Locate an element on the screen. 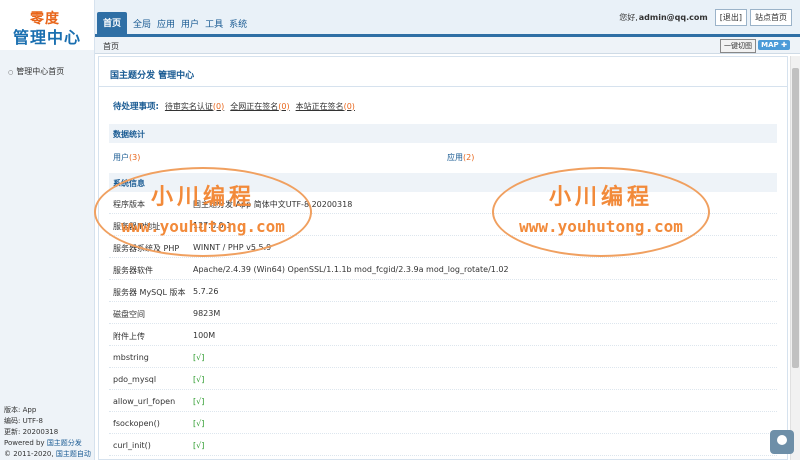 The image size is (800, 460). logo-bottom-text: 管理中心 is located at coordinates (47, 37).